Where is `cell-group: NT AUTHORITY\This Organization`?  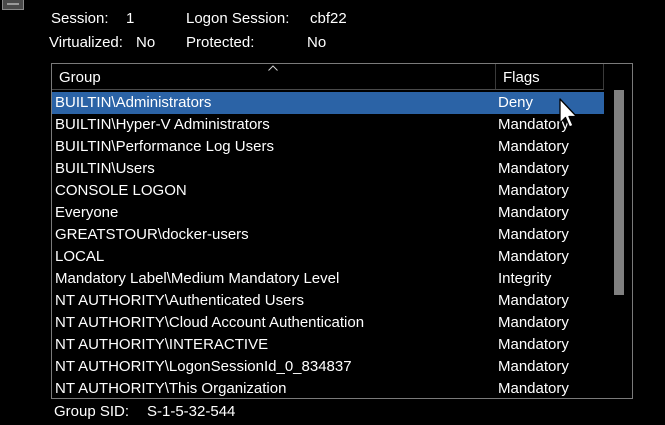
cell-group: NT AUTHORITY\This Organization is located at coordinates (171, 388).